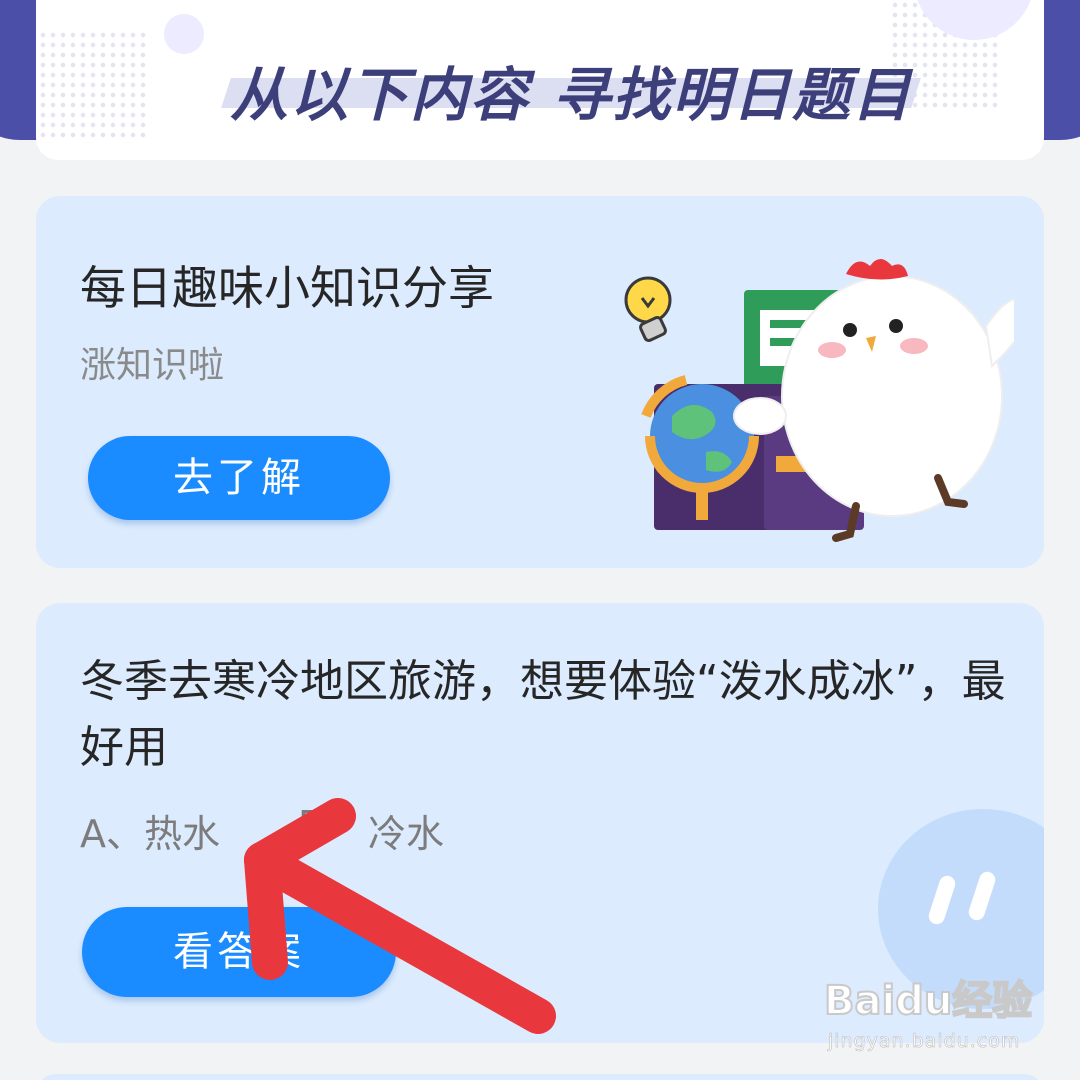 The width and height of the screenshot is (1080, 1080). What do you see at coordinates (152, 365) in the screenshot?
I see `knowledge-card-subtitle: 涨知识啦` at bounding box center [152, 365].